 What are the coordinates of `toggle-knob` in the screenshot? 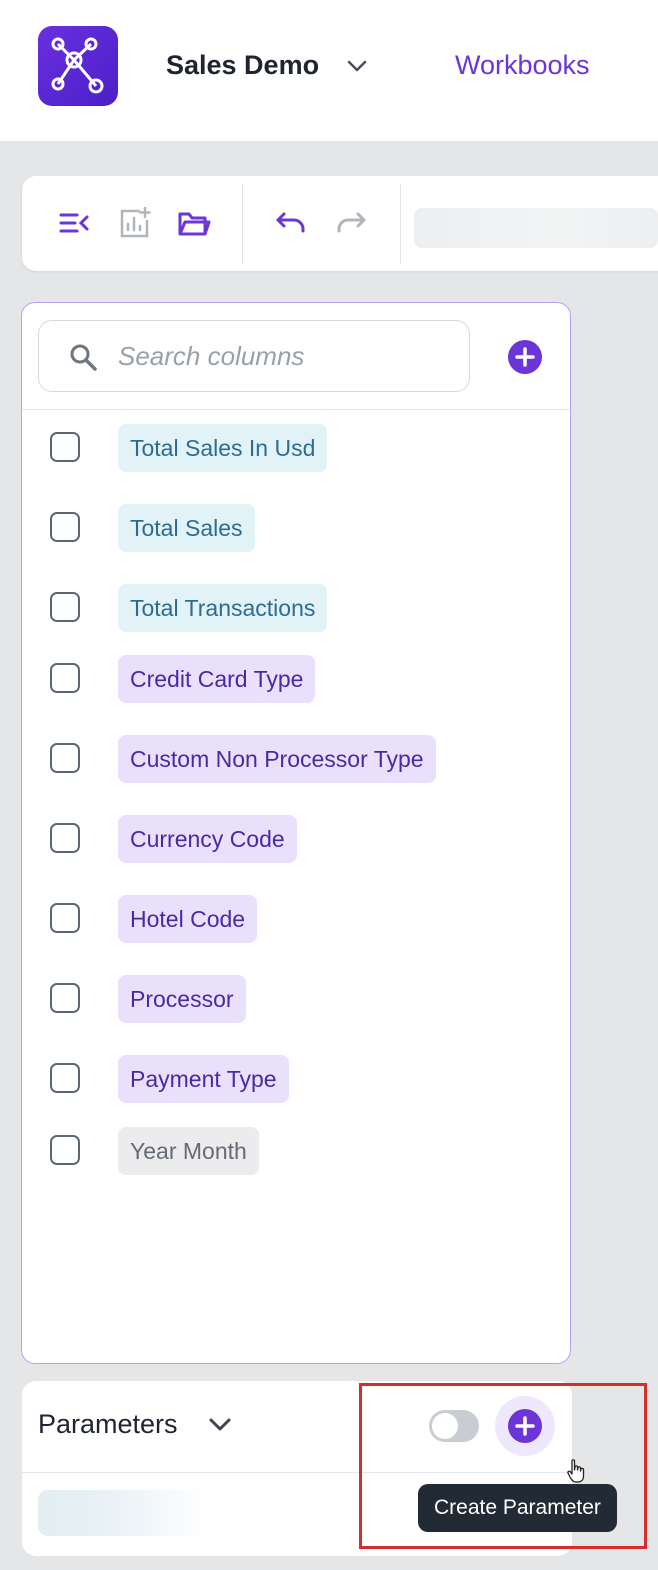 It's located at (445, 1426).